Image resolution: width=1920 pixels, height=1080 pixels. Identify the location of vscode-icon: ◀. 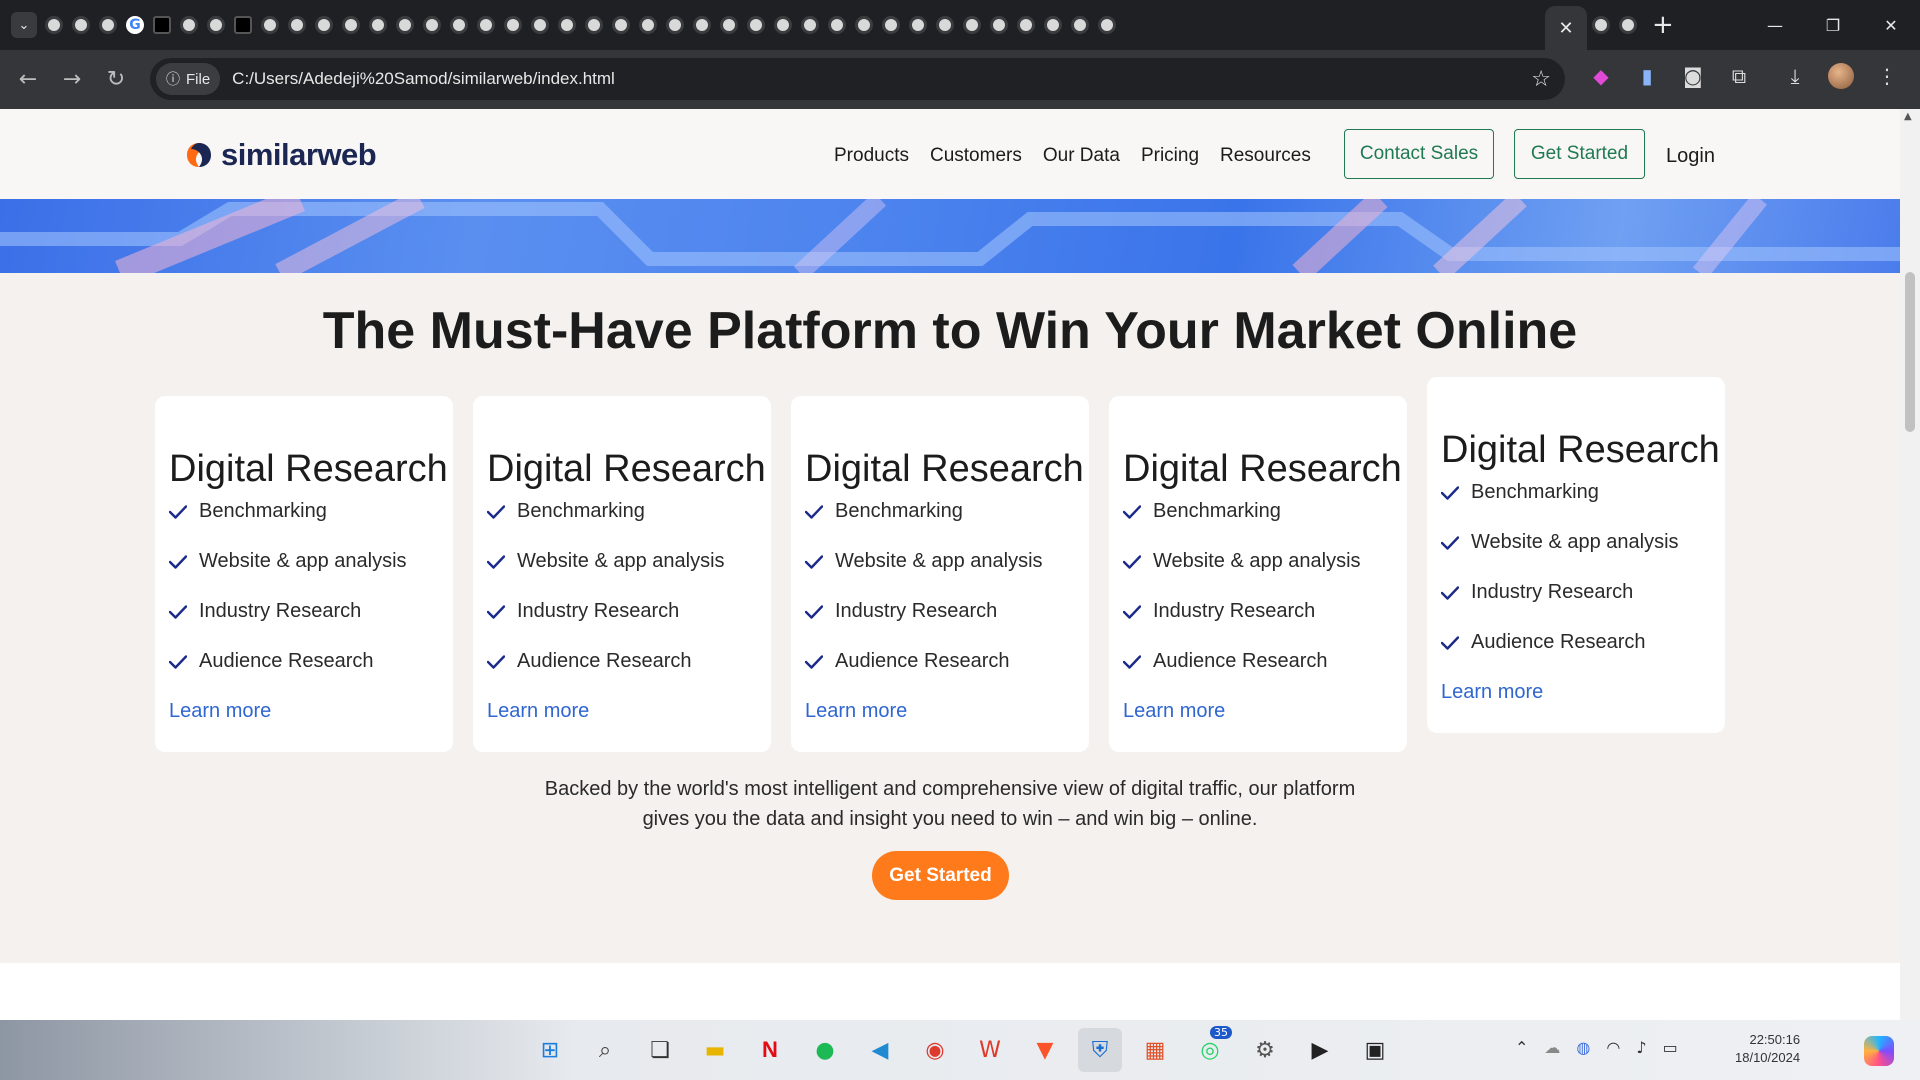
(880, 1050).